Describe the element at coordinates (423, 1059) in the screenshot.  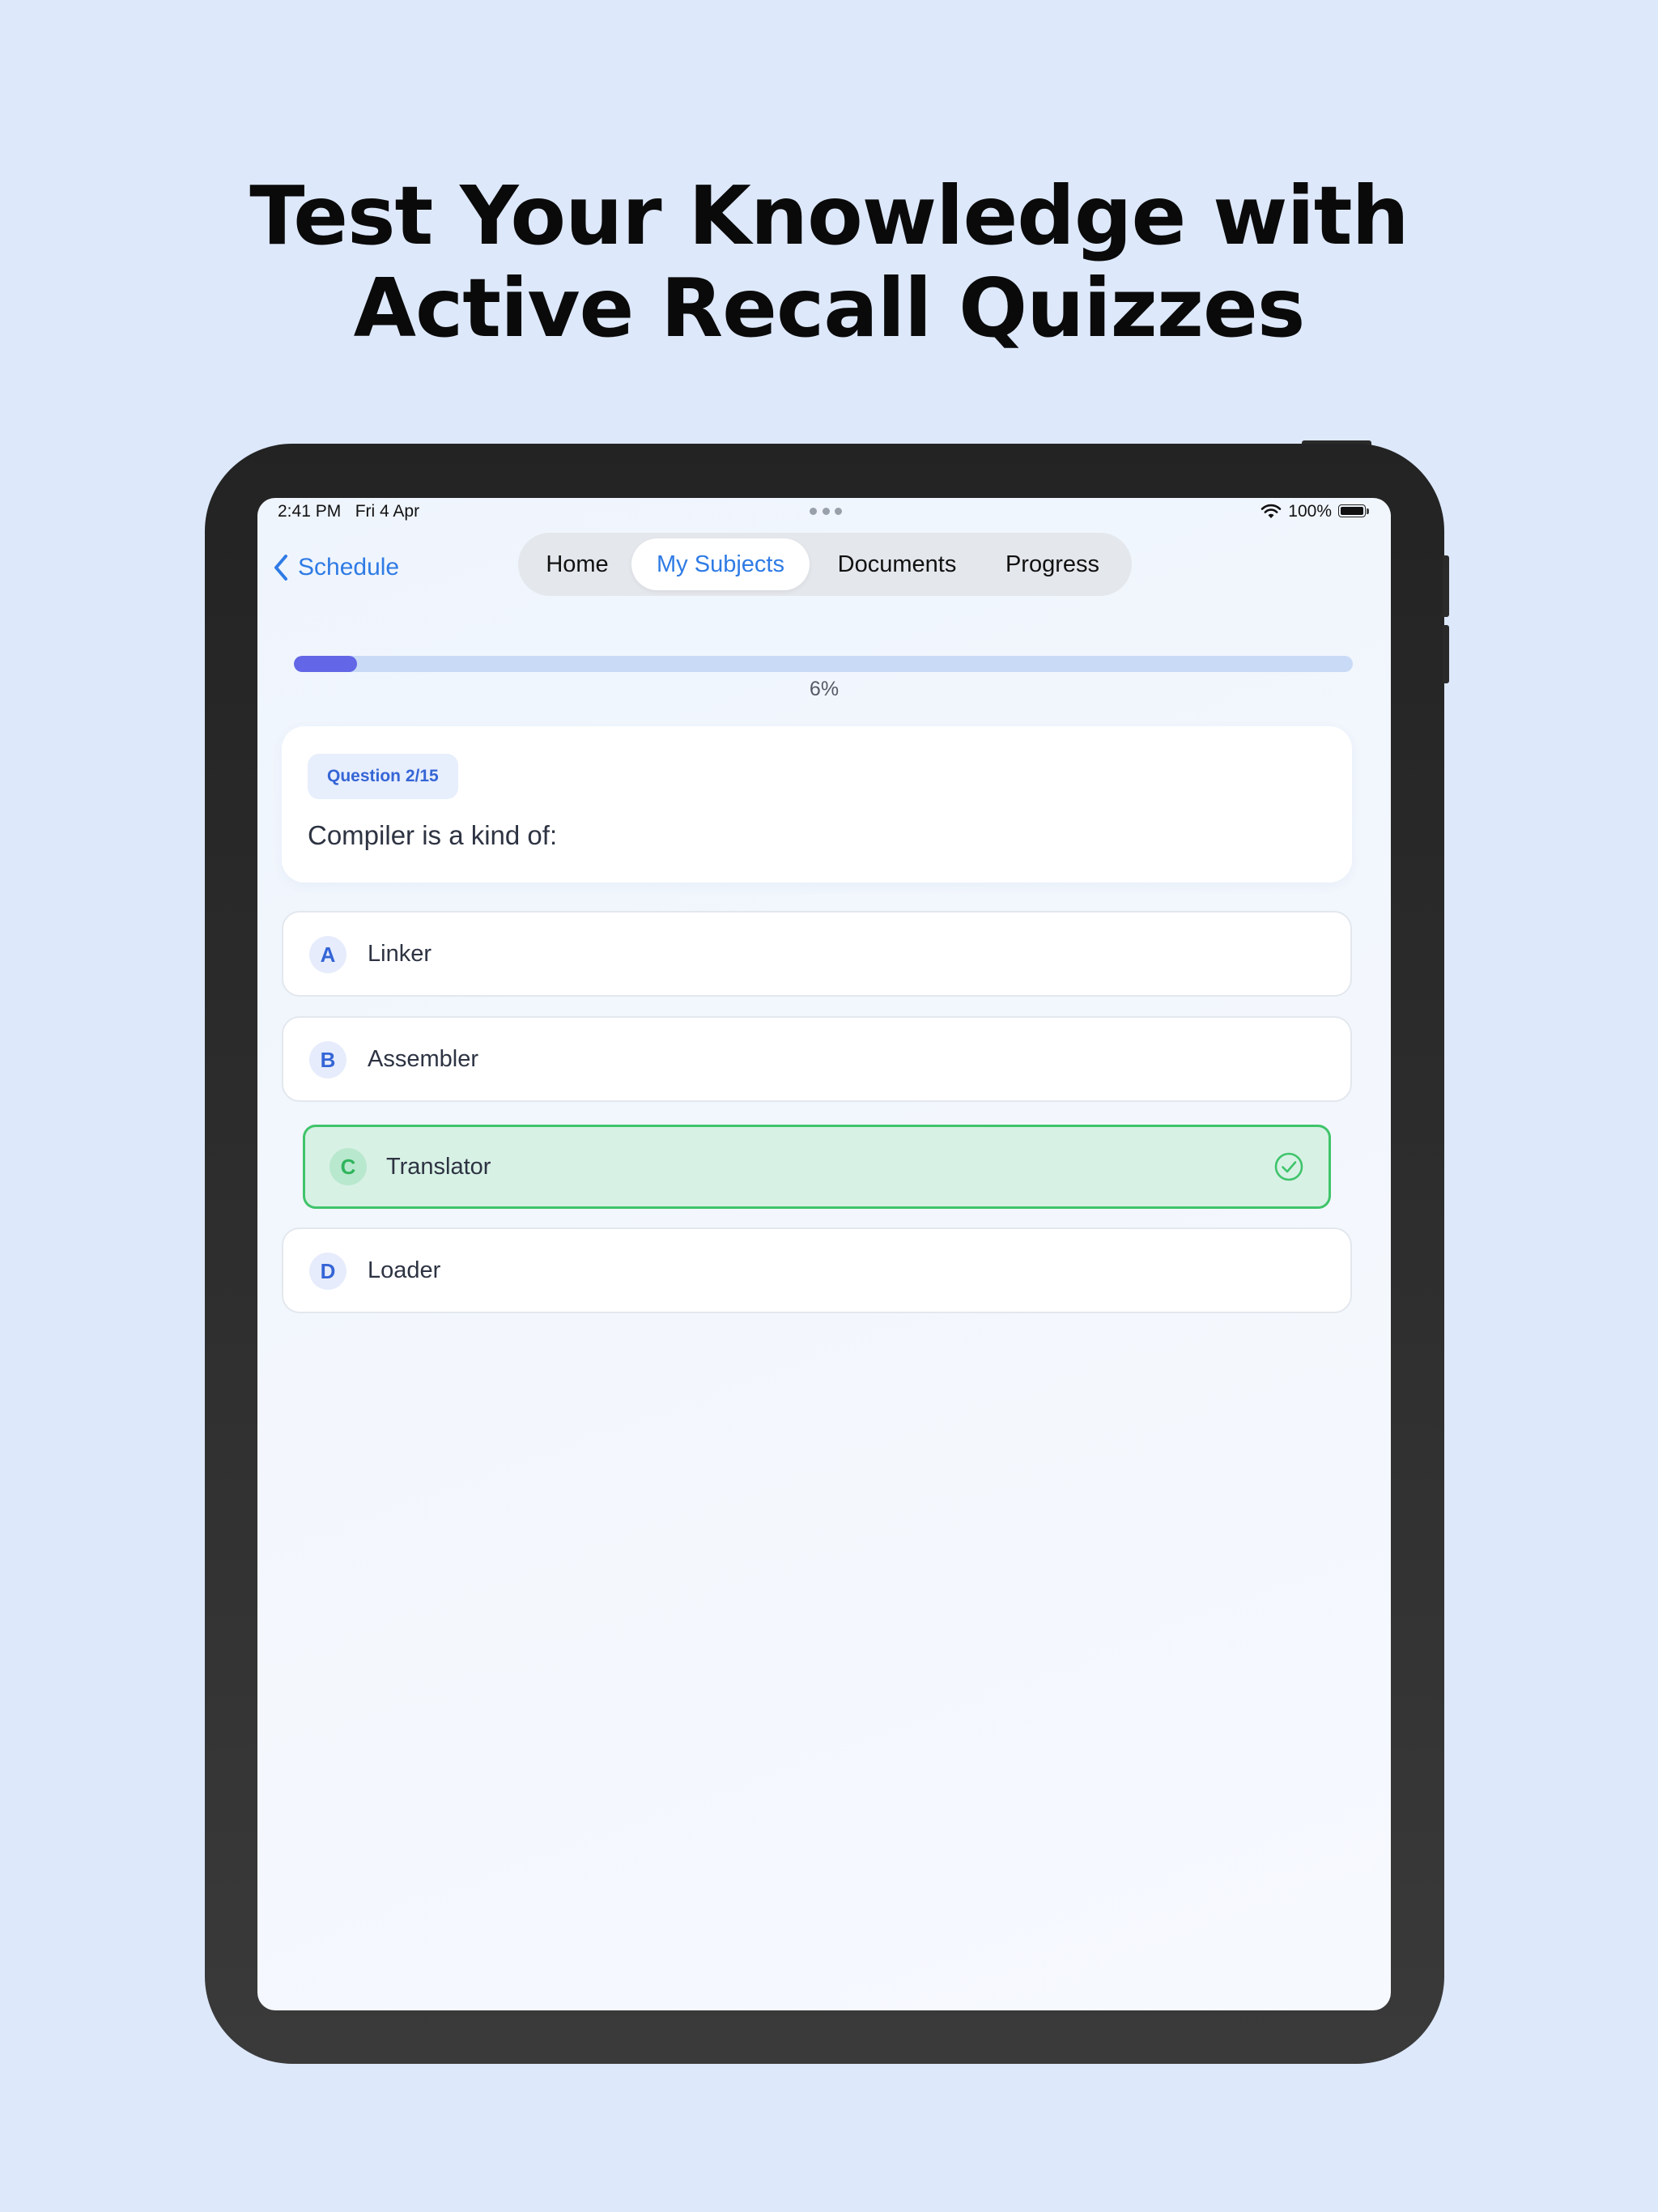
I see `option-label: Assembler` at that location.